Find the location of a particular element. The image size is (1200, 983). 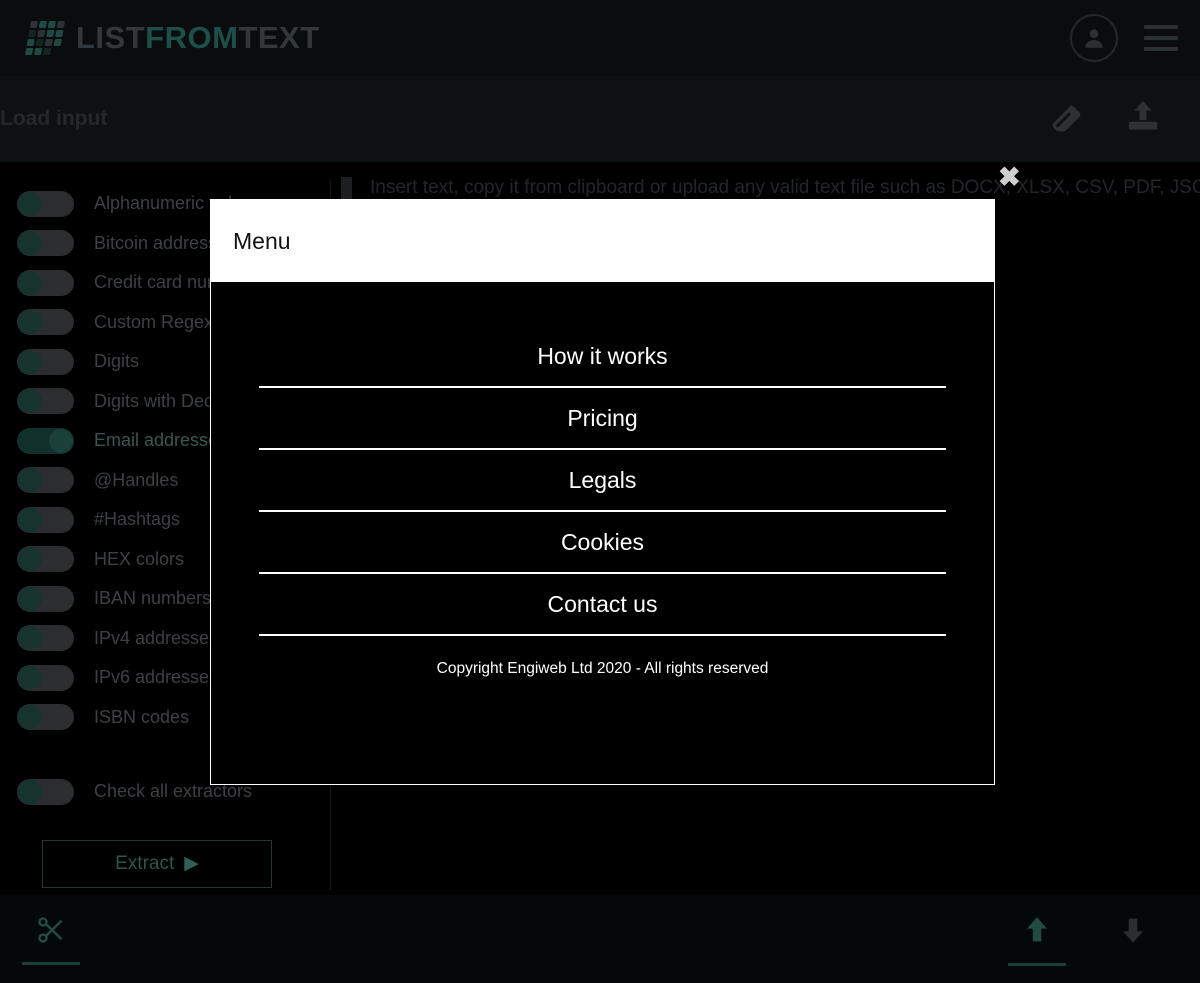

extract-button-wrapper: Extract ▶ is located at coordinates (165, 850).